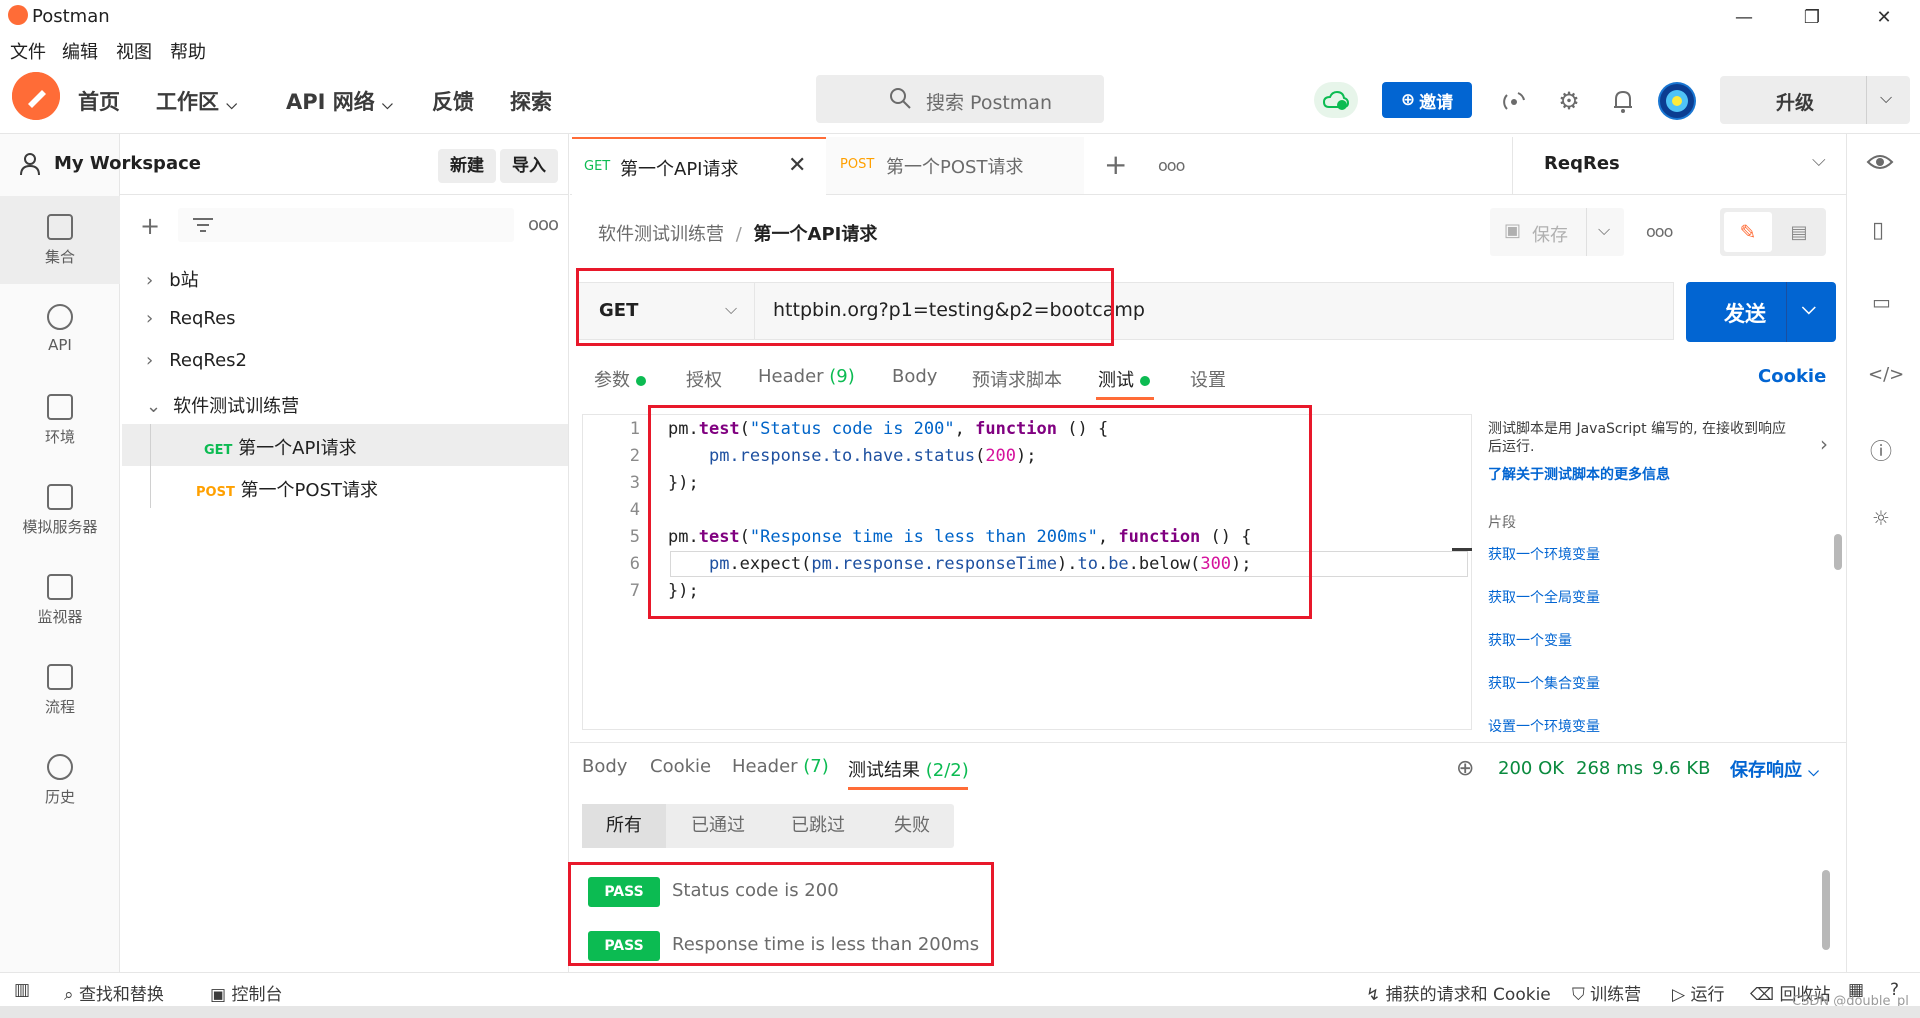 The image size is (1920, 1018). I want to click on upgrade-button: 升级 ⌵, so click(1815, 100).